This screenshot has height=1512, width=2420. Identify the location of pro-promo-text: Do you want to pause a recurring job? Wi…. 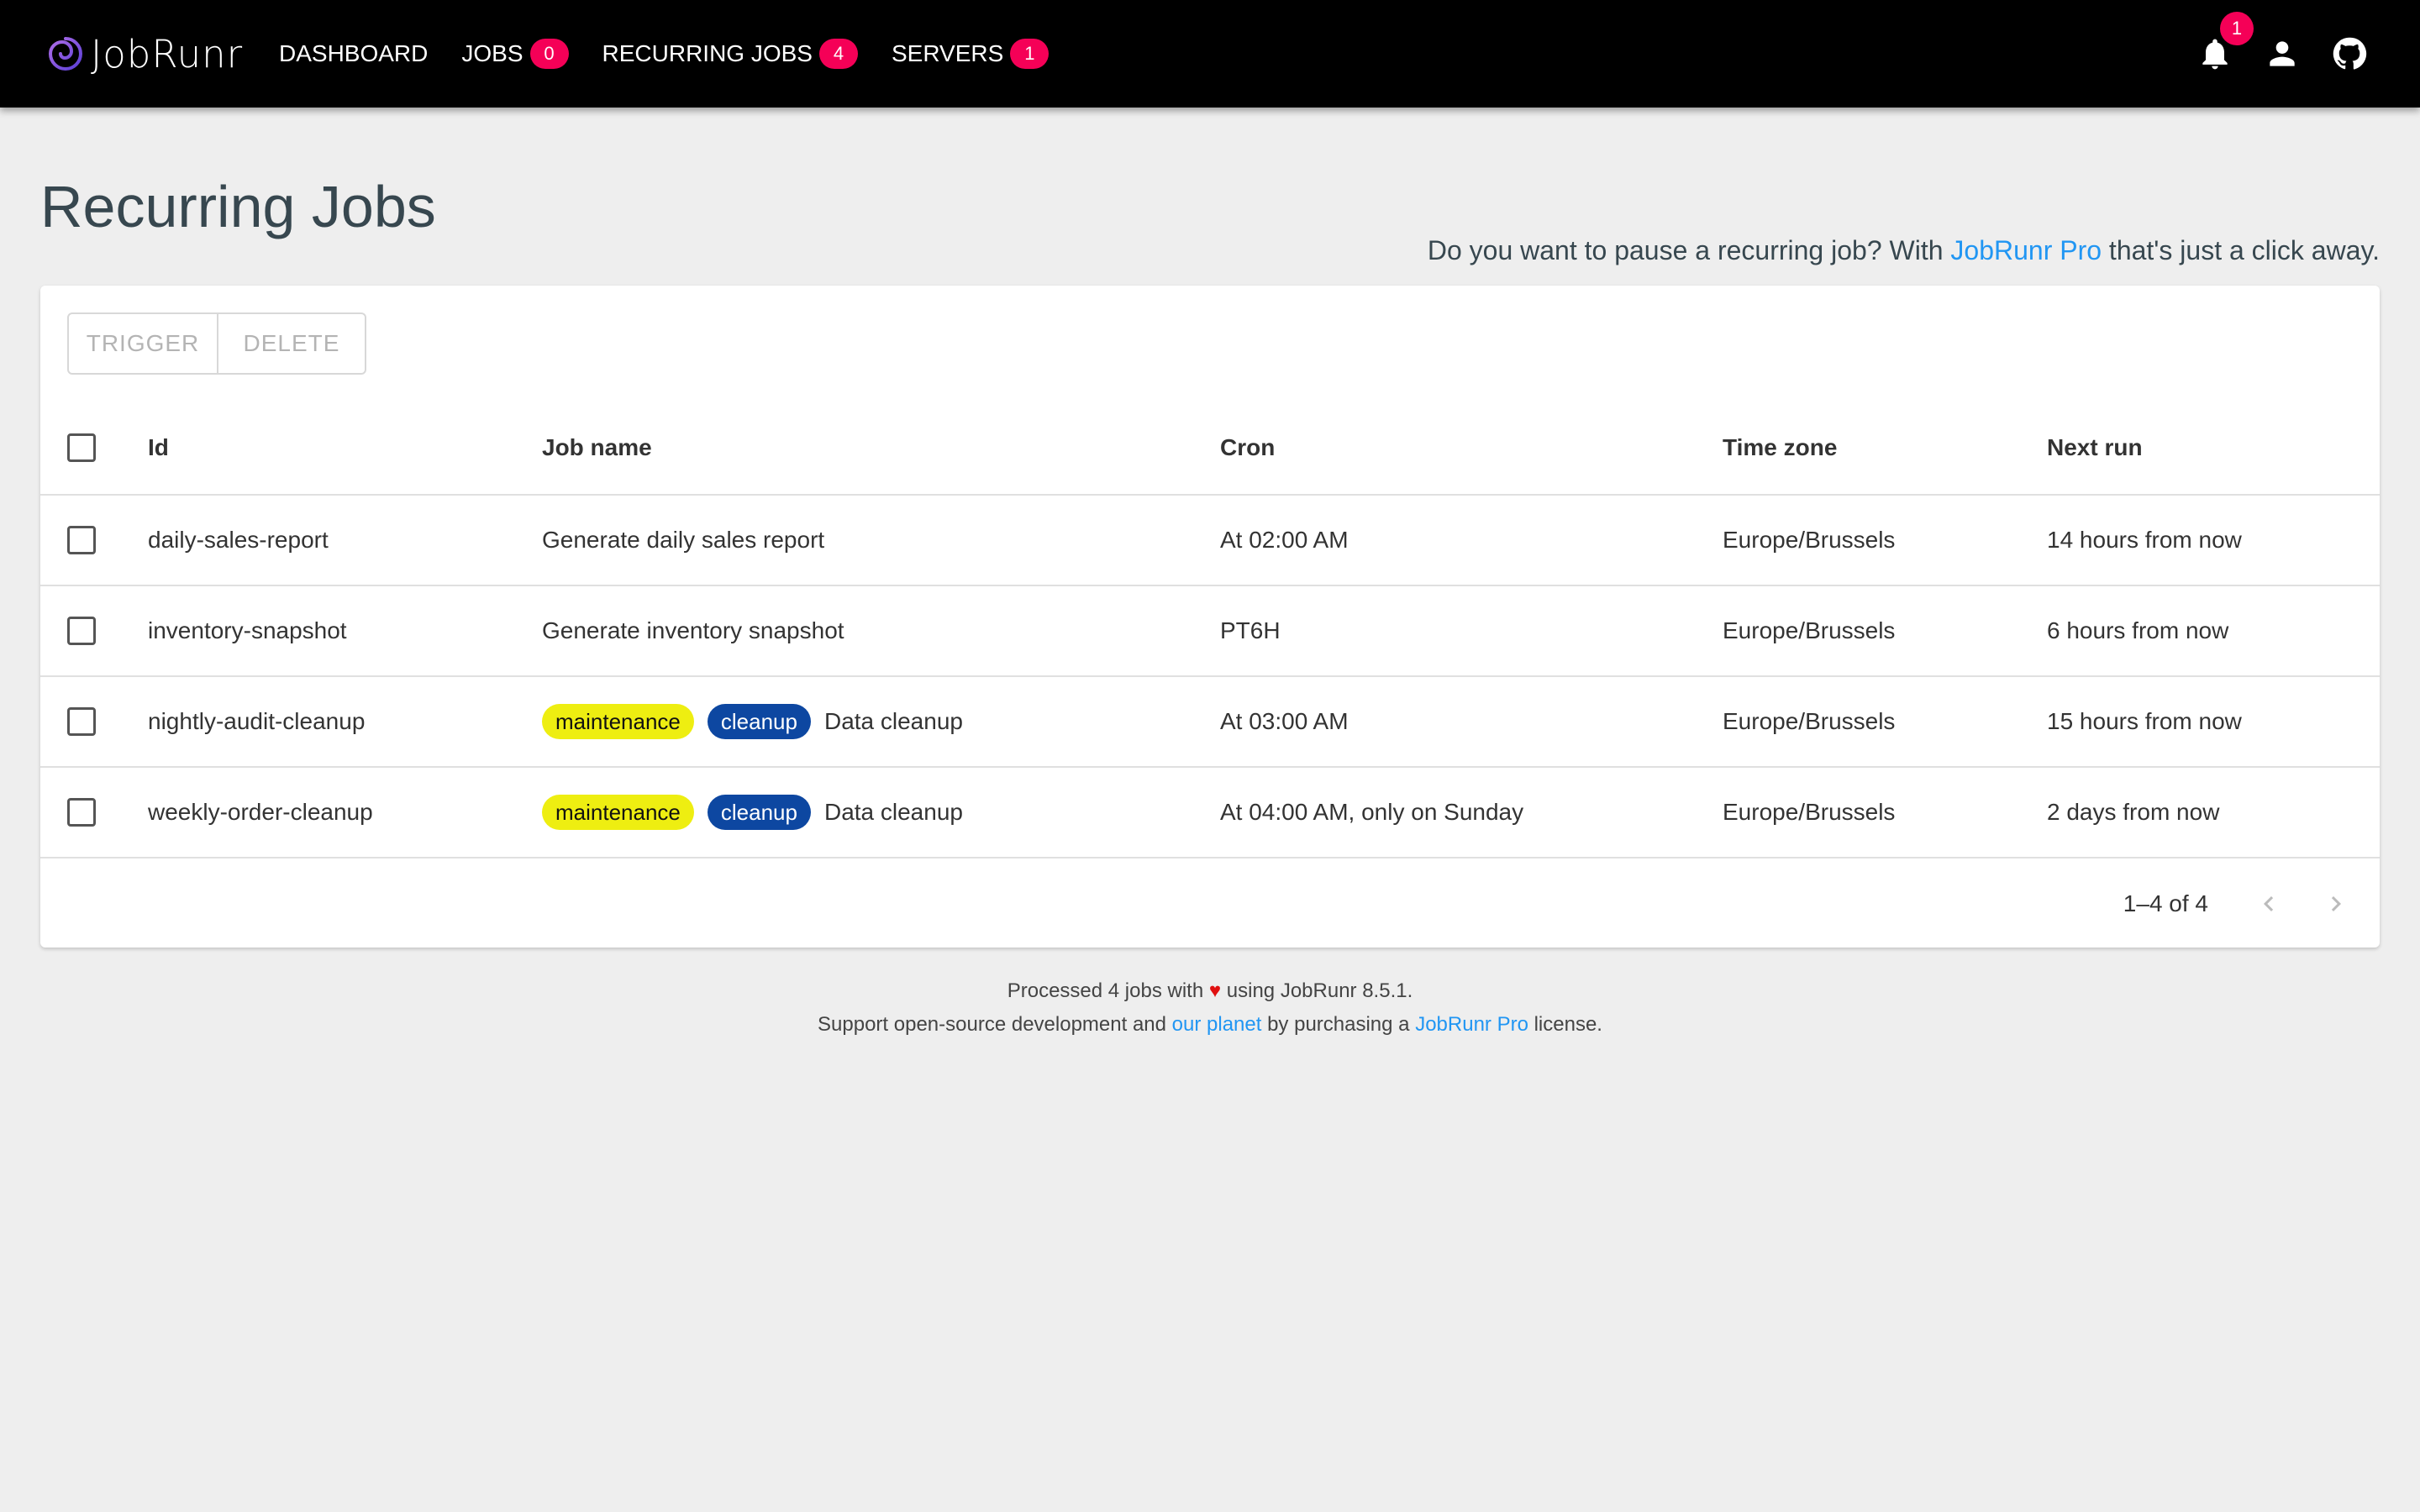
(1904, 250).